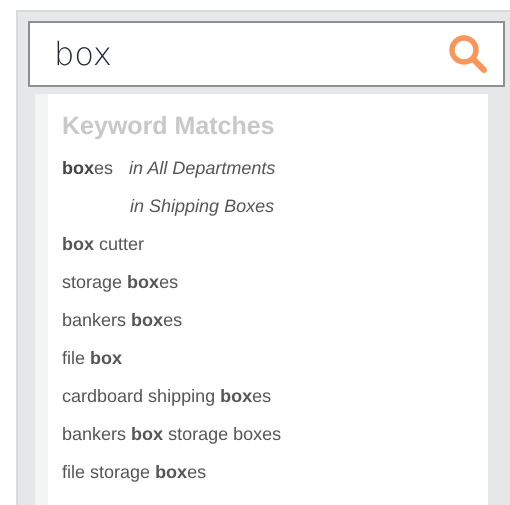 Image resolution: width=510 pixels, height=505 pixels. I want to click on department-link: in Shipping Boxes, so click(202, 206).